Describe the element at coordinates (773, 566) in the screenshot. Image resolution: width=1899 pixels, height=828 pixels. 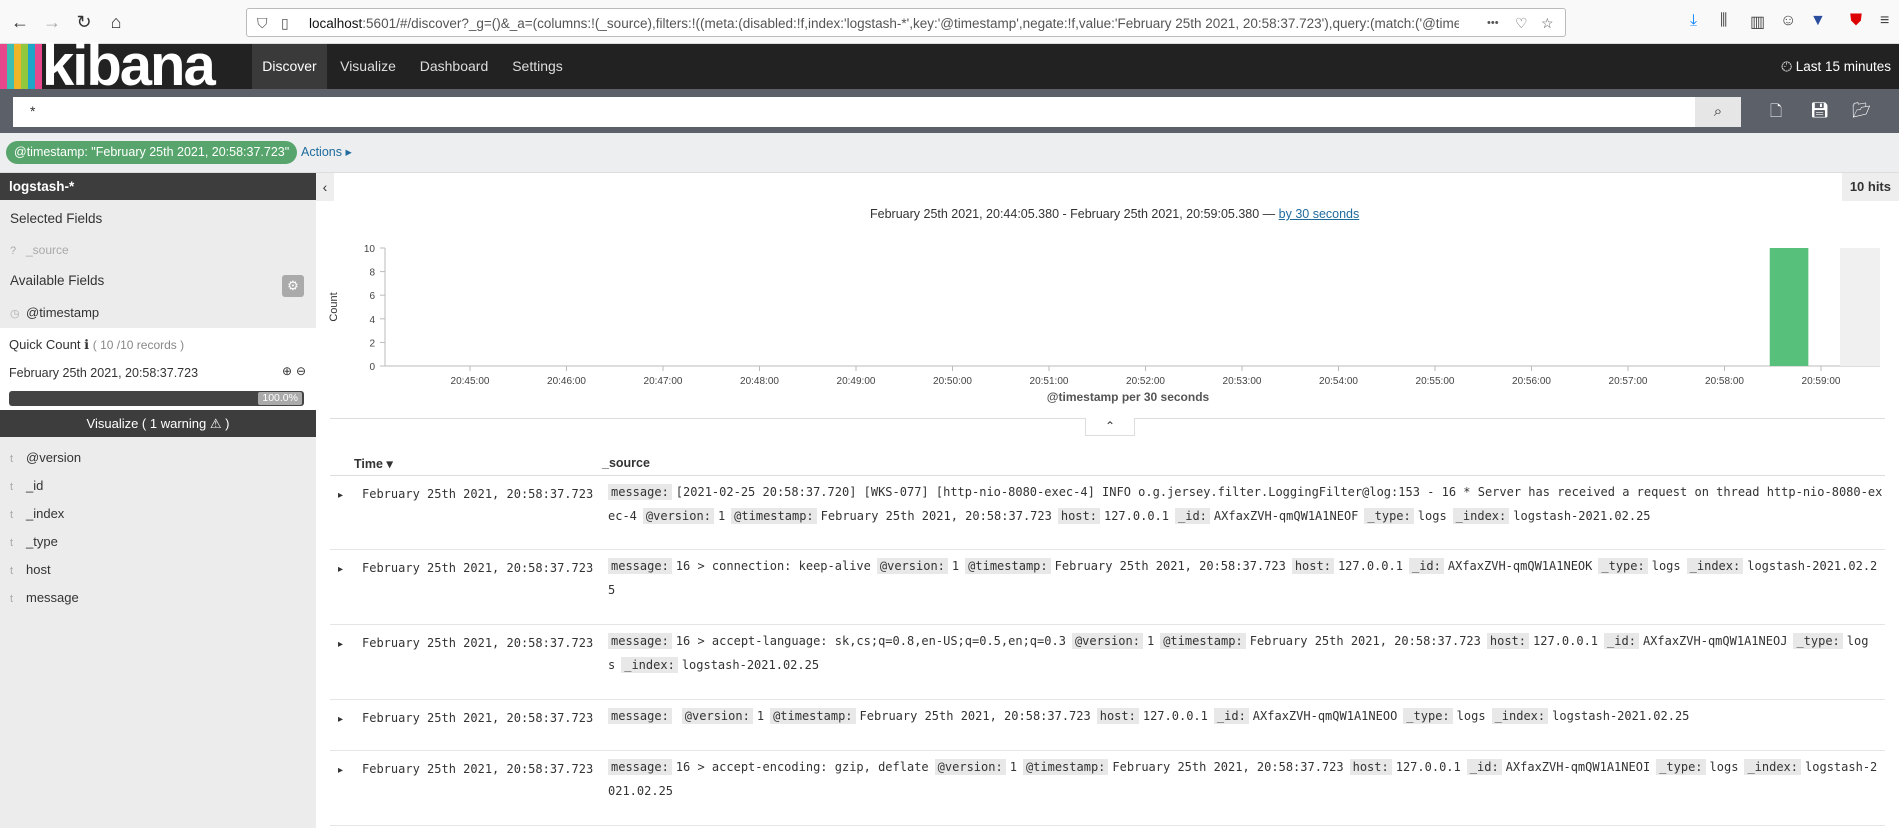
I see `source-field-value: 16 > connection: keep-alive` at that location.